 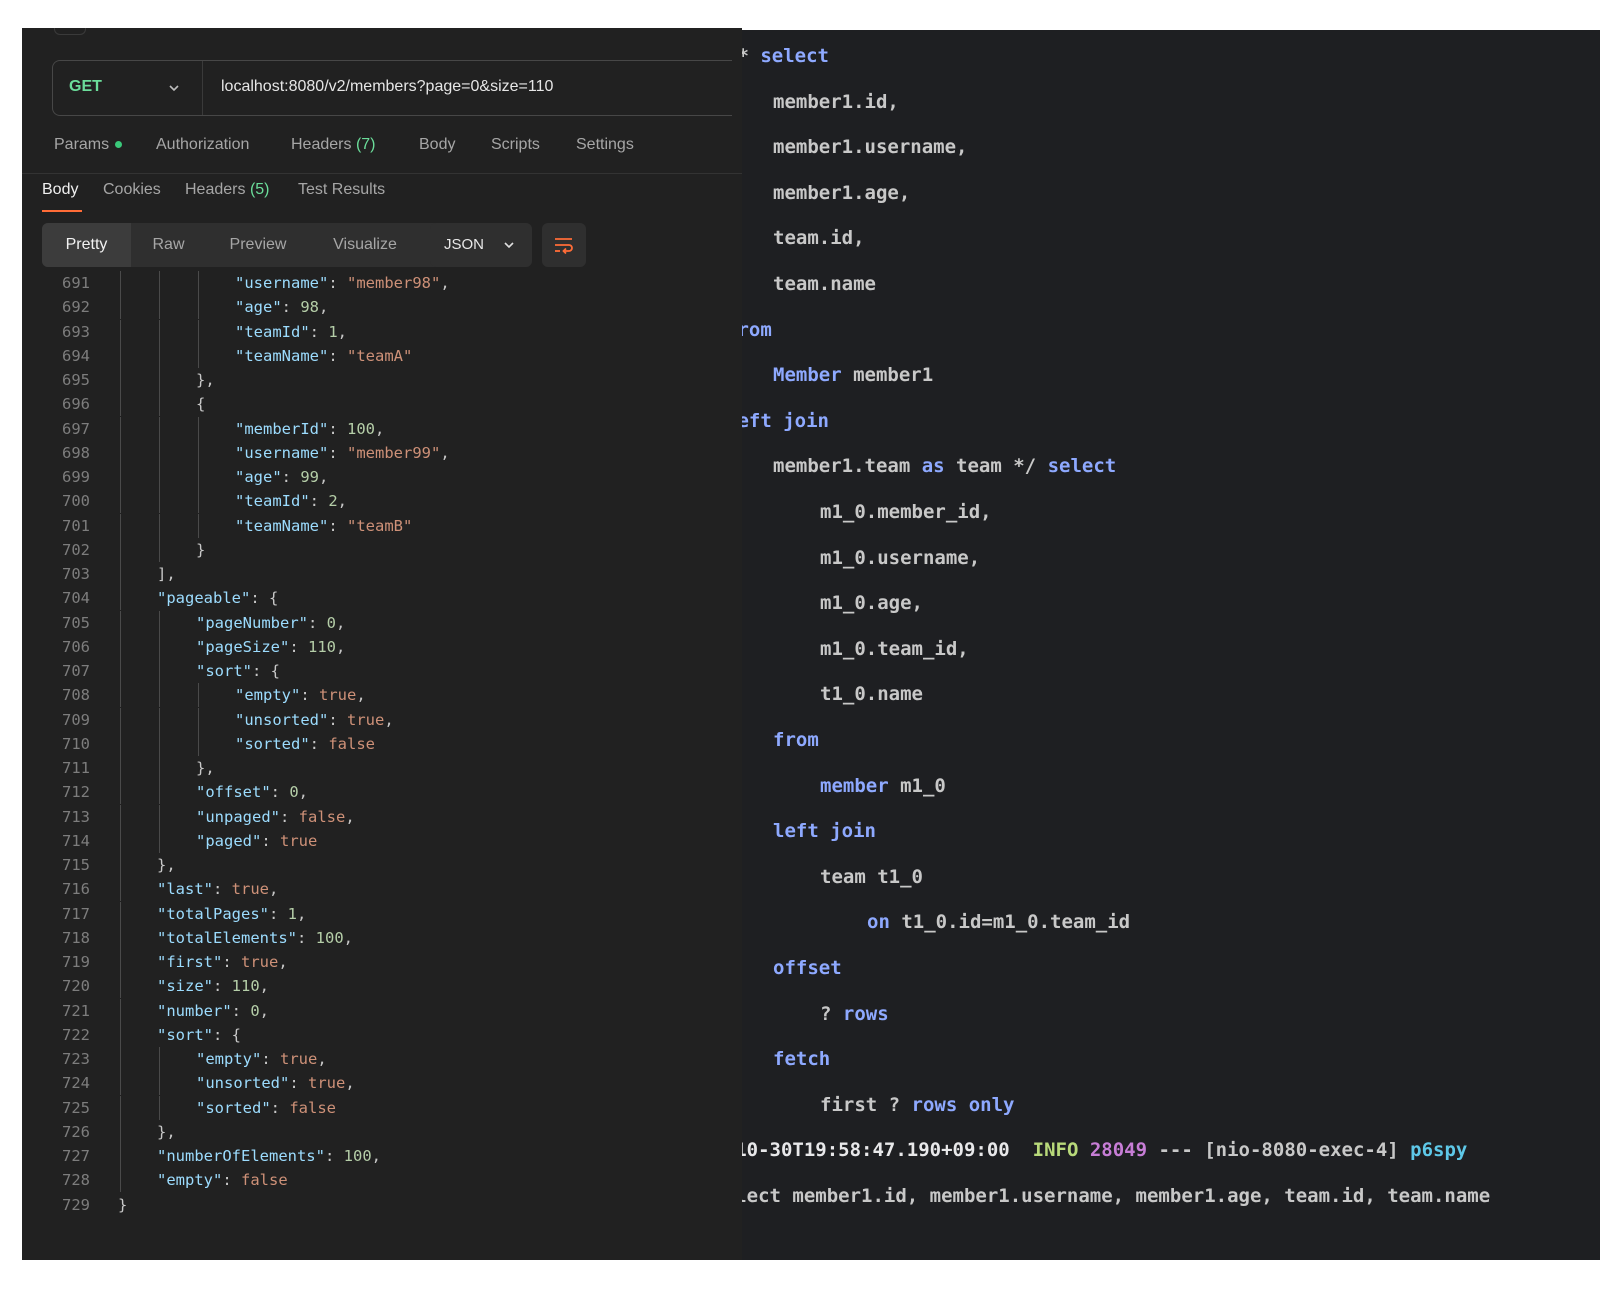 I want to click on sql-token: as, so click(x=933, y=466).